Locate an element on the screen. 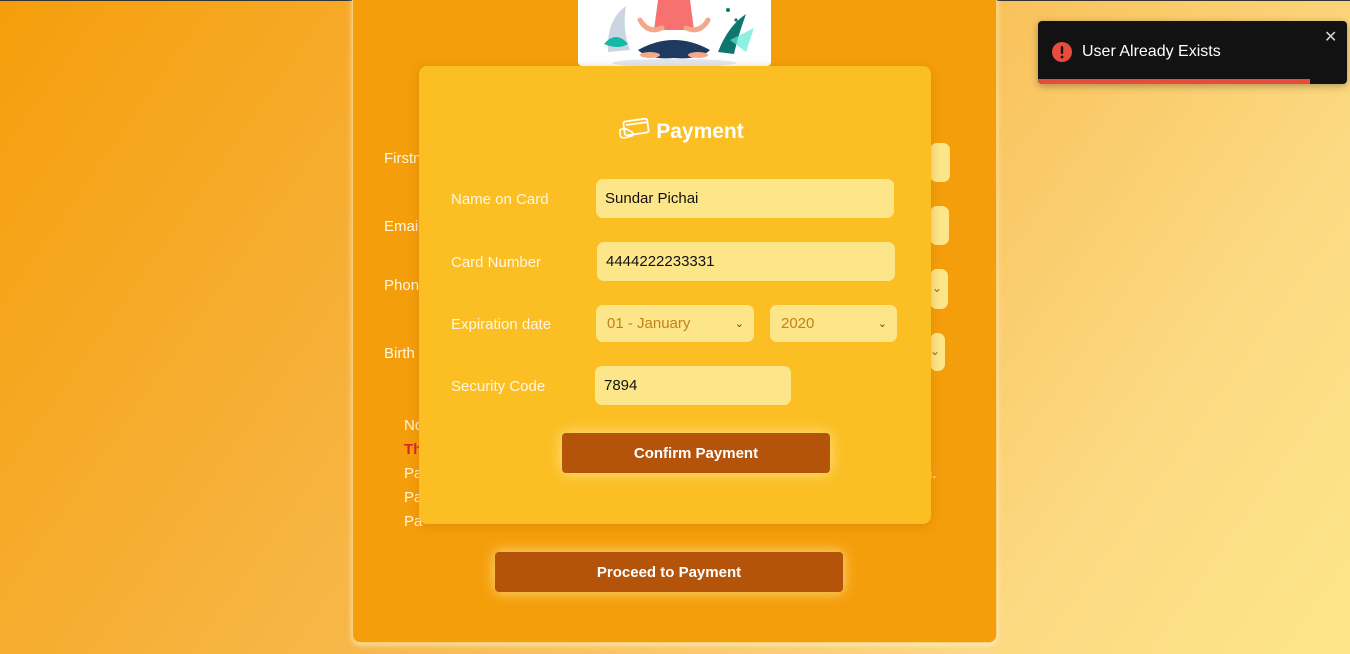 The image size is (1350, 654). phone-label: Phon is located at coordinates (402, 285).